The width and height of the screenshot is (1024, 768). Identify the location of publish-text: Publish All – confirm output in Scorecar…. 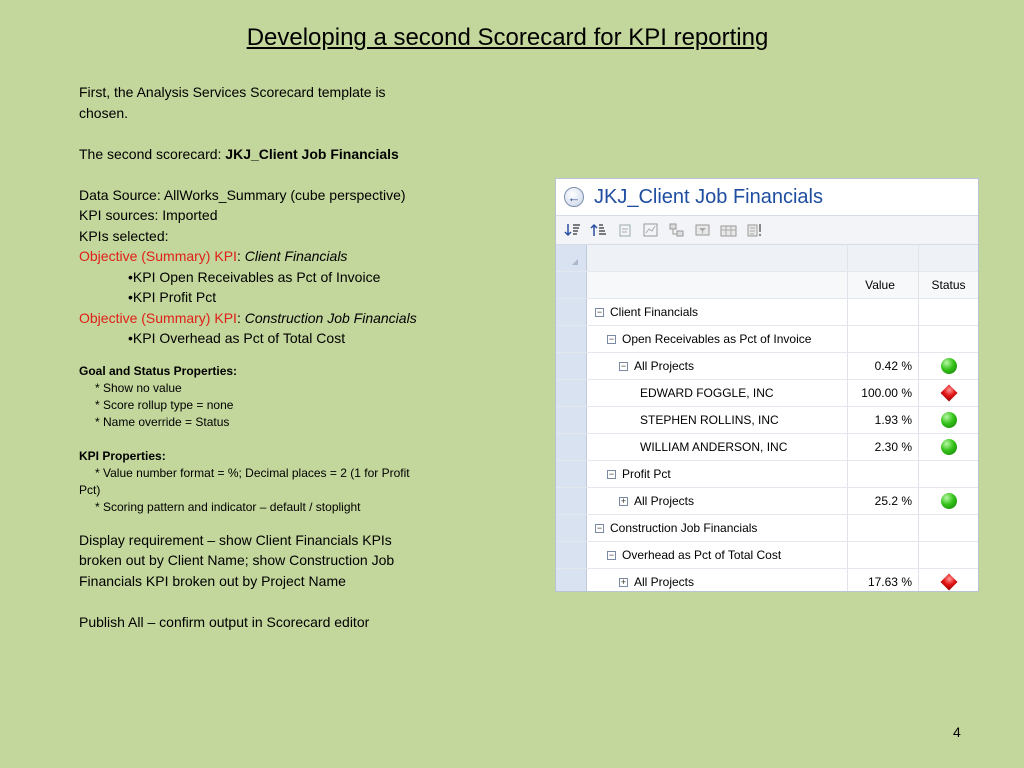
(224, 621).